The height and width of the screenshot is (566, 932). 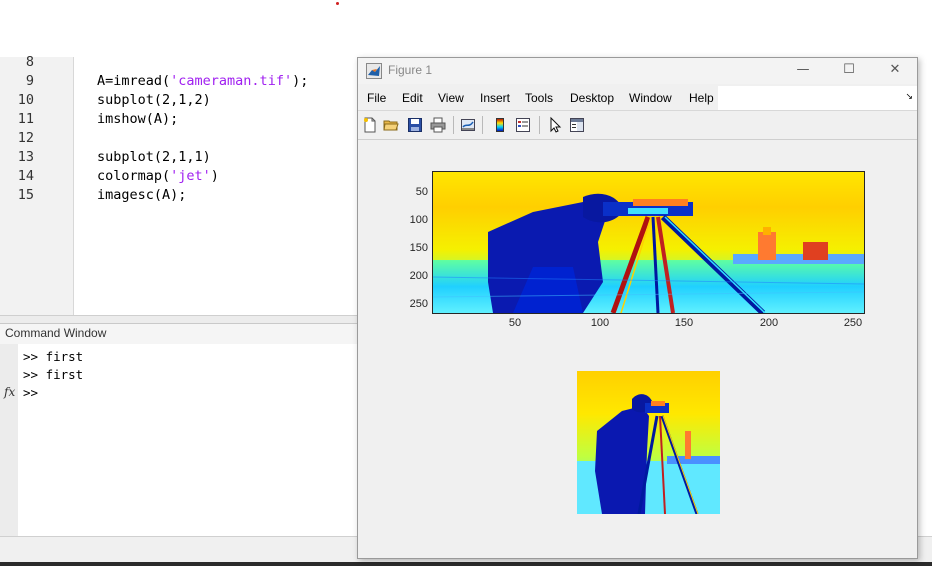 I want to click on jet-cameraman-image, so click(x=648, y=242).